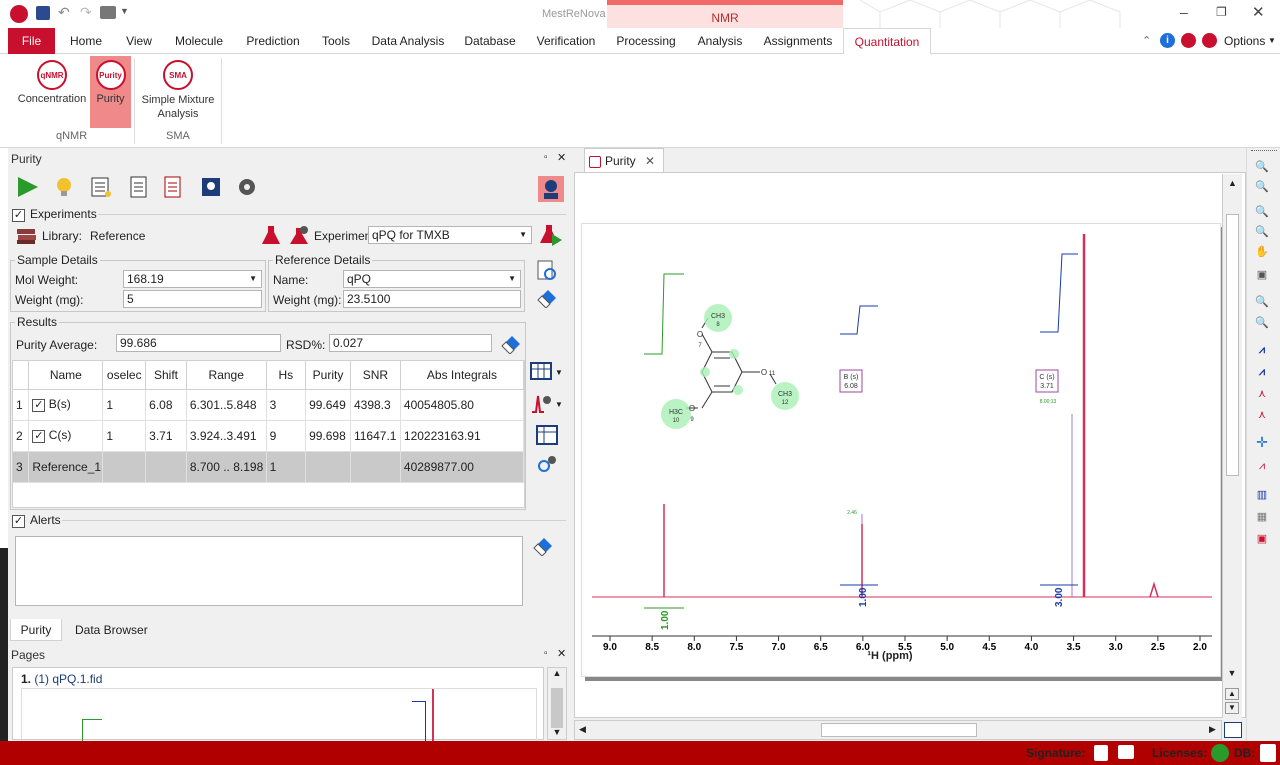 The image size is (1280, 765). I want to click on remove-peak-icon: ⋏, so click(1262, 416).